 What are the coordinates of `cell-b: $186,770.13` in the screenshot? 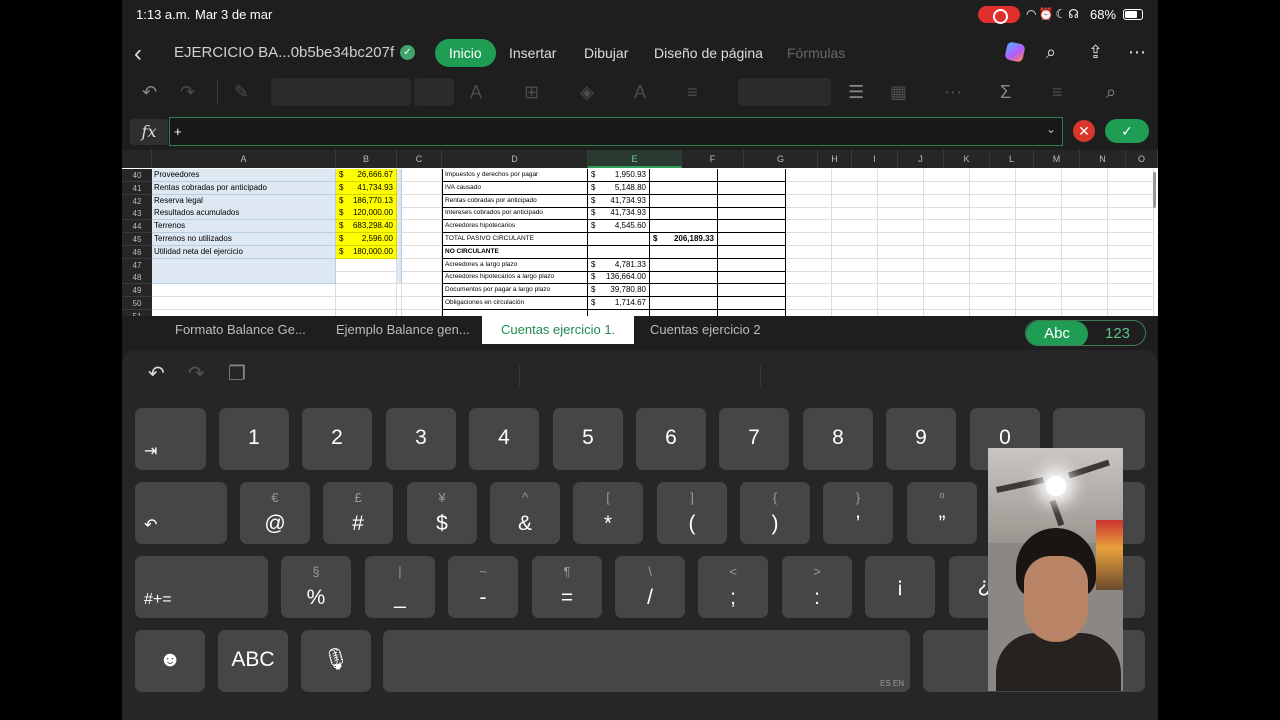 It's located at (366, 201).